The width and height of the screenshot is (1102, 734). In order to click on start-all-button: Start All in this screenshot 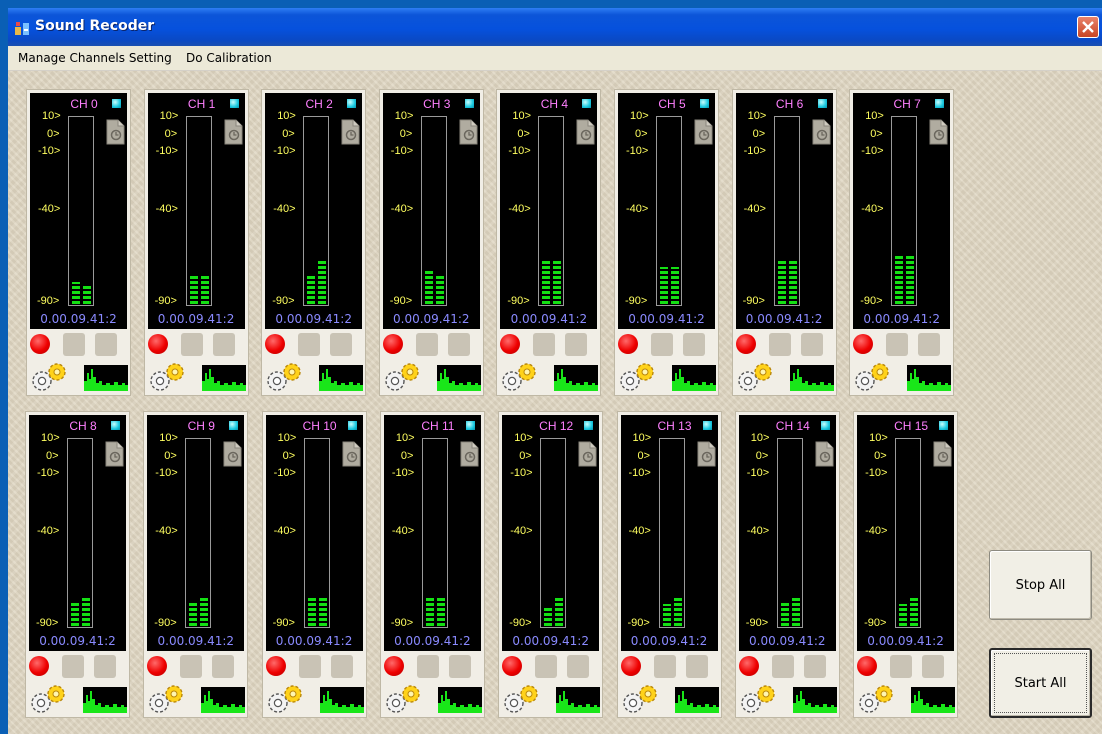, I will do `click(1040, 683)`.